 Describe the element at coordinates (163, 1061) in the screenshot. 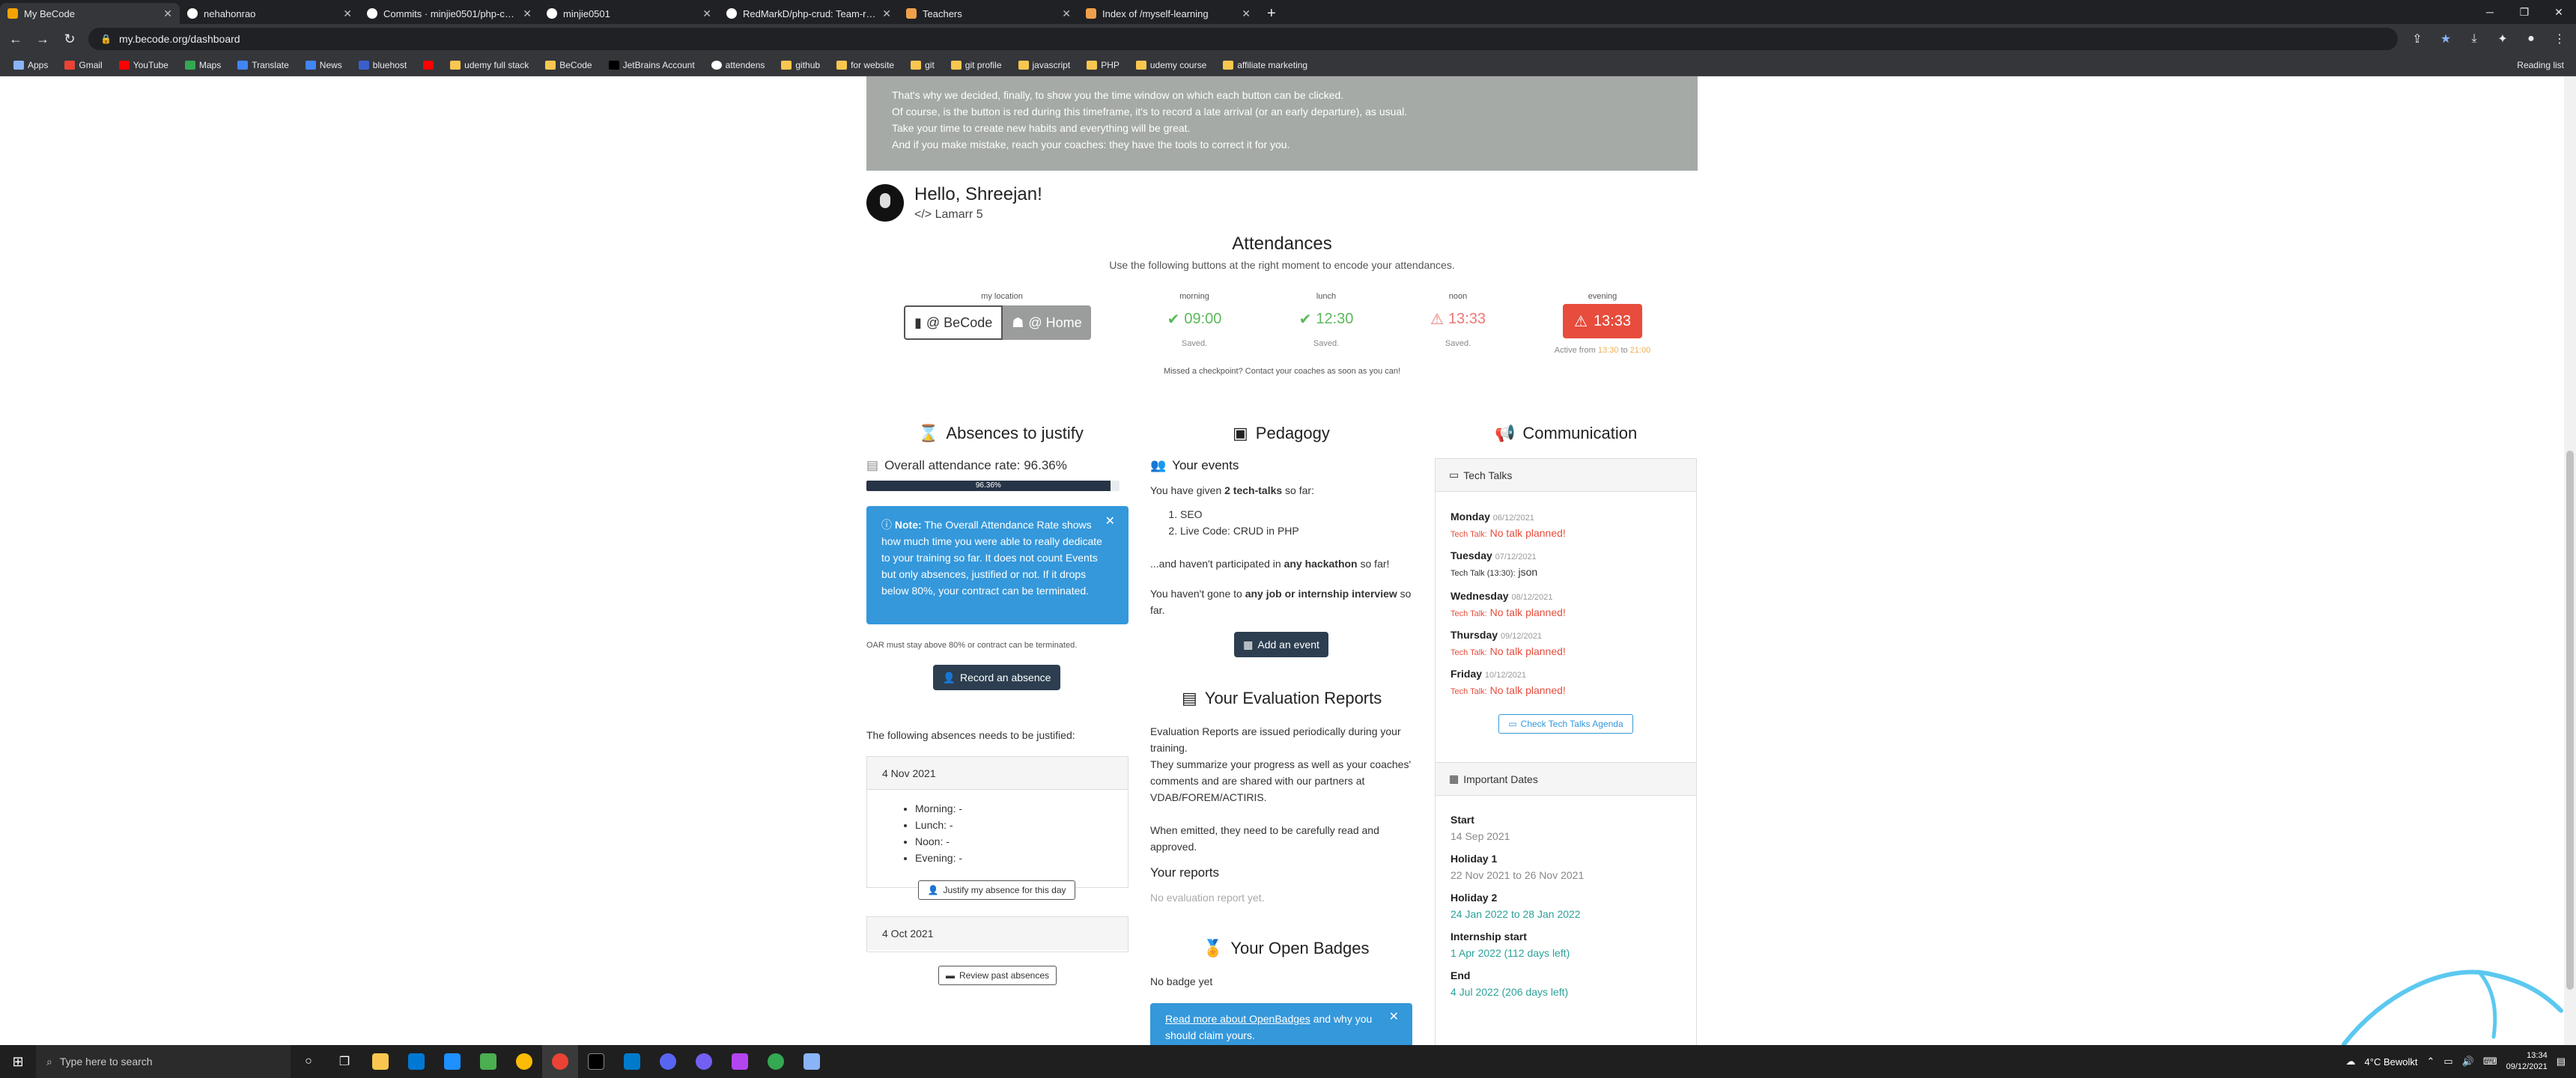

I see `taskbar-search: ⌕ Type here to search` at that location.